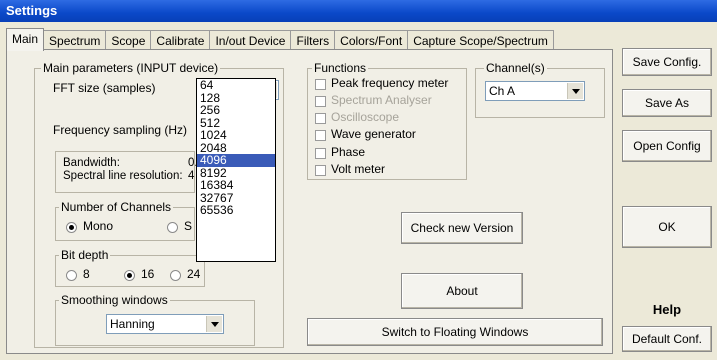 The image size is (717, 360). Describe the element at coordinates (348, 152) in the screenshot. I see `phase-label: Phase` at that location.